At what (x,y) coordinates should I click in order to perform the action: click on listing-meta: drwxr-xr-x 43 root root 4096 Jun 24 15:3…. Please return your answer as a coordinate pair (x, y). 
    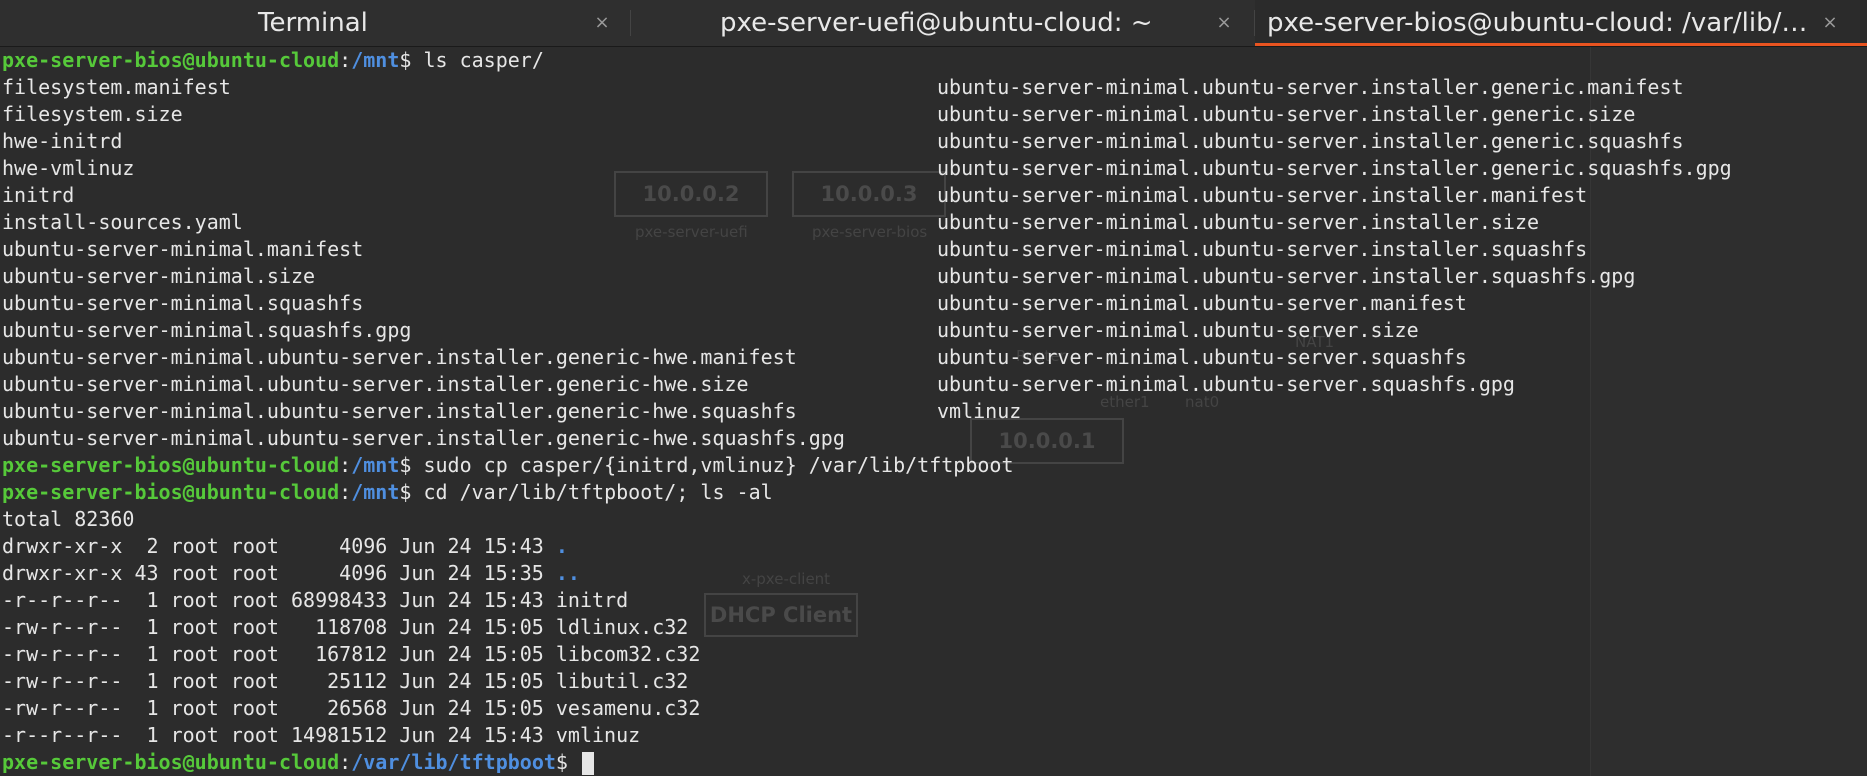
    Looking at the image, I should click on (279, 573).